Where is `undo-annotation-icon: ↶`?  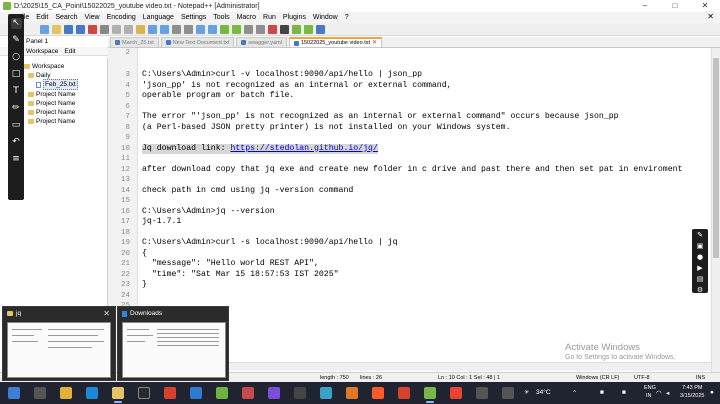 undo-annotation-icon: ↶ is located at coordinates (16, 142).